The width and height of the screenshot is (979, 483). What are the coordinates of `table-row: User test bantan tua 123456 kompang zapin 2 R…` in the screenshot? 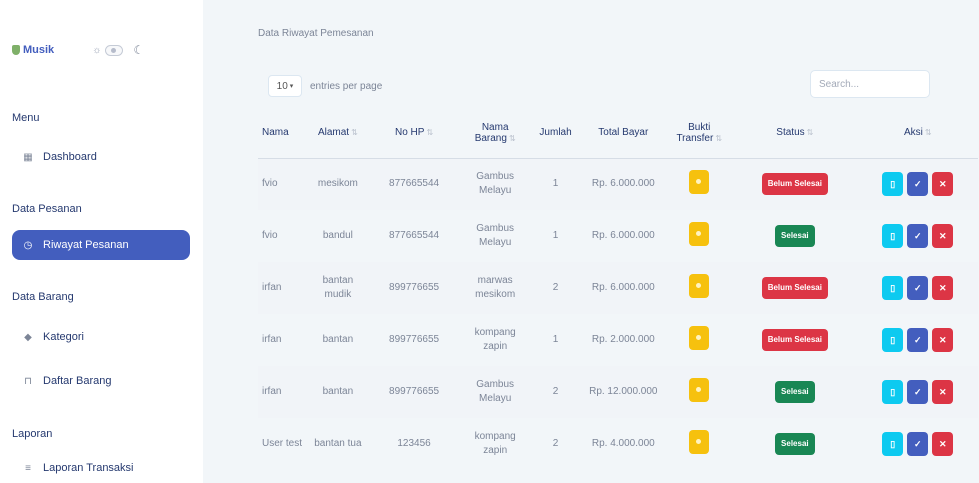 It's located at (618, 444).